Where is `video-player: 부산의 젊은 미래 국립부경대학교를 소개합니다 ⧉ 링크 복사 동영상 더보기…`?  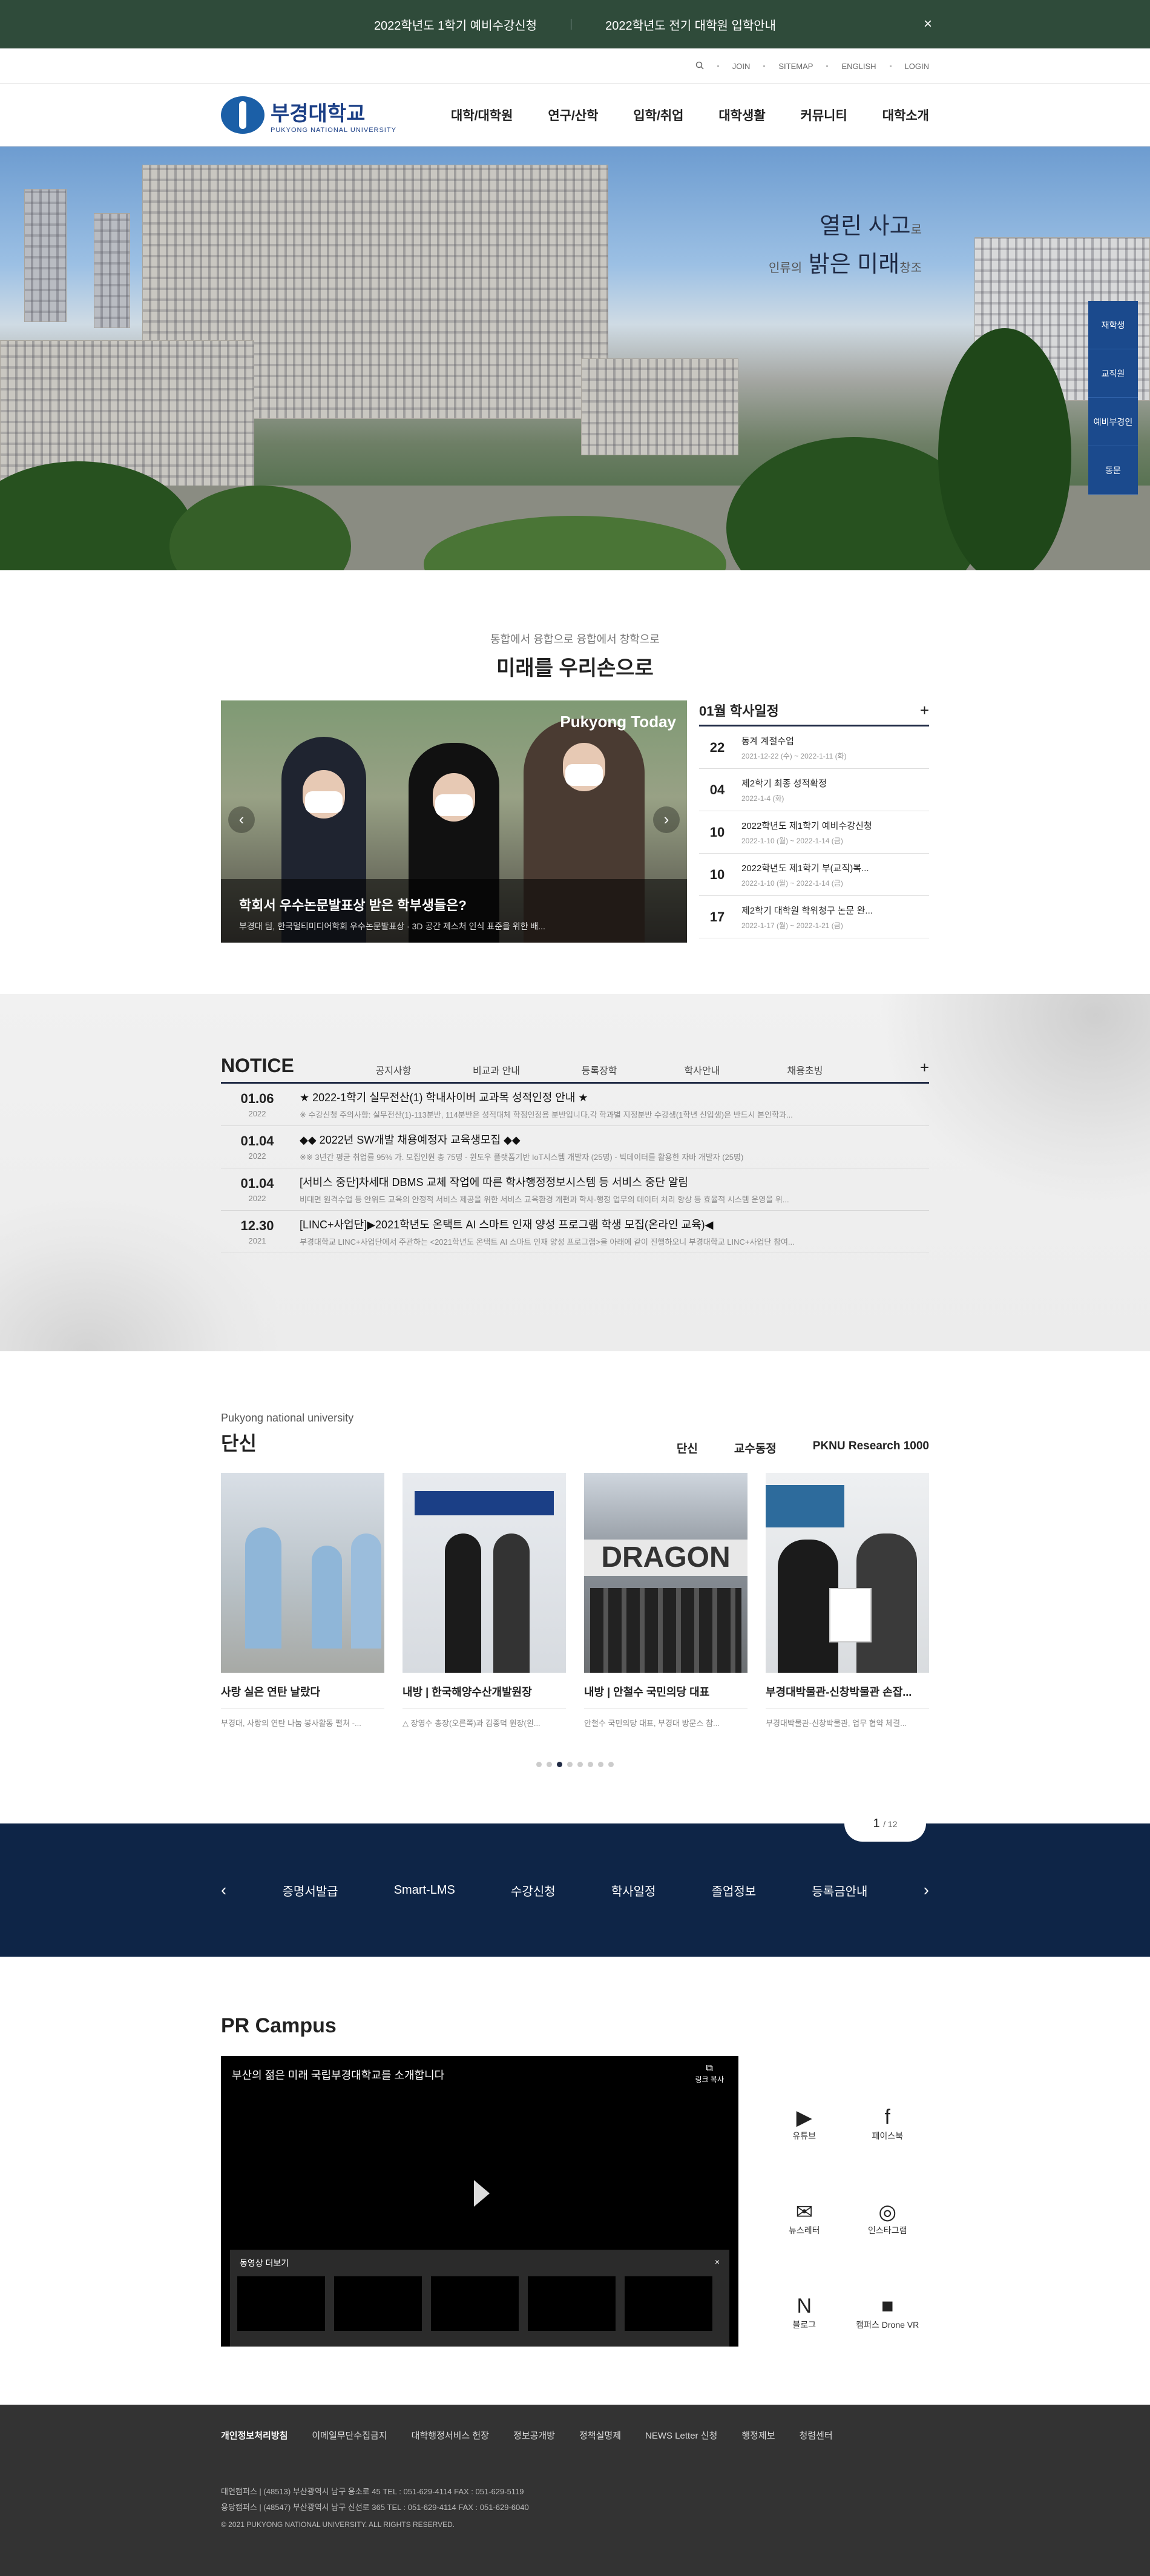 video-player: 부산의 젊은 미래 국립부경대학교를 소개합니다 ⧉ 링크 복사 동영상 더보기… is located at coordinates (479, 2201).